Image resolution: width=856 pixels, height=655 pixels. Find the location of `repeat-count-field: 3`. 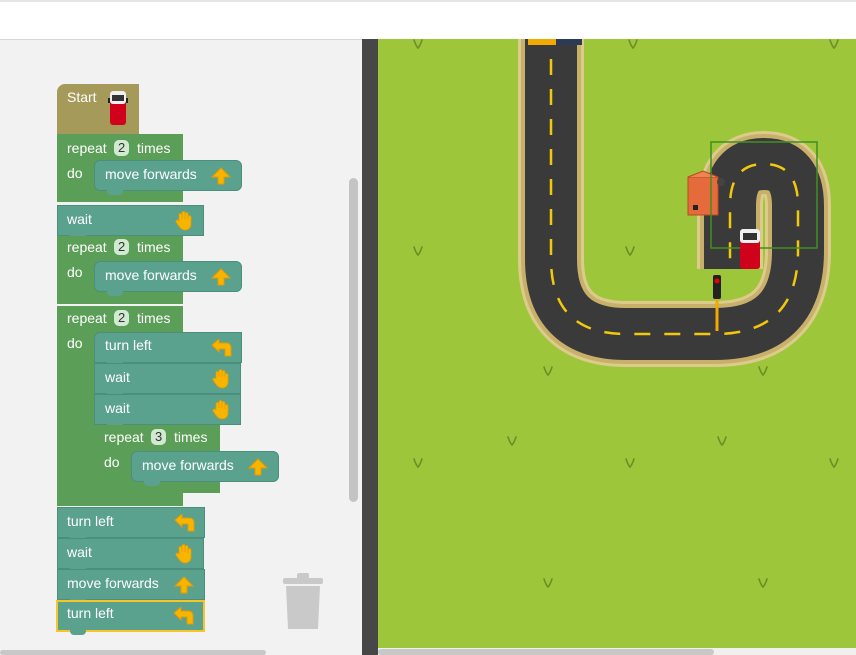

repeat-count-field: 3 is located at coordinates (159, 437).